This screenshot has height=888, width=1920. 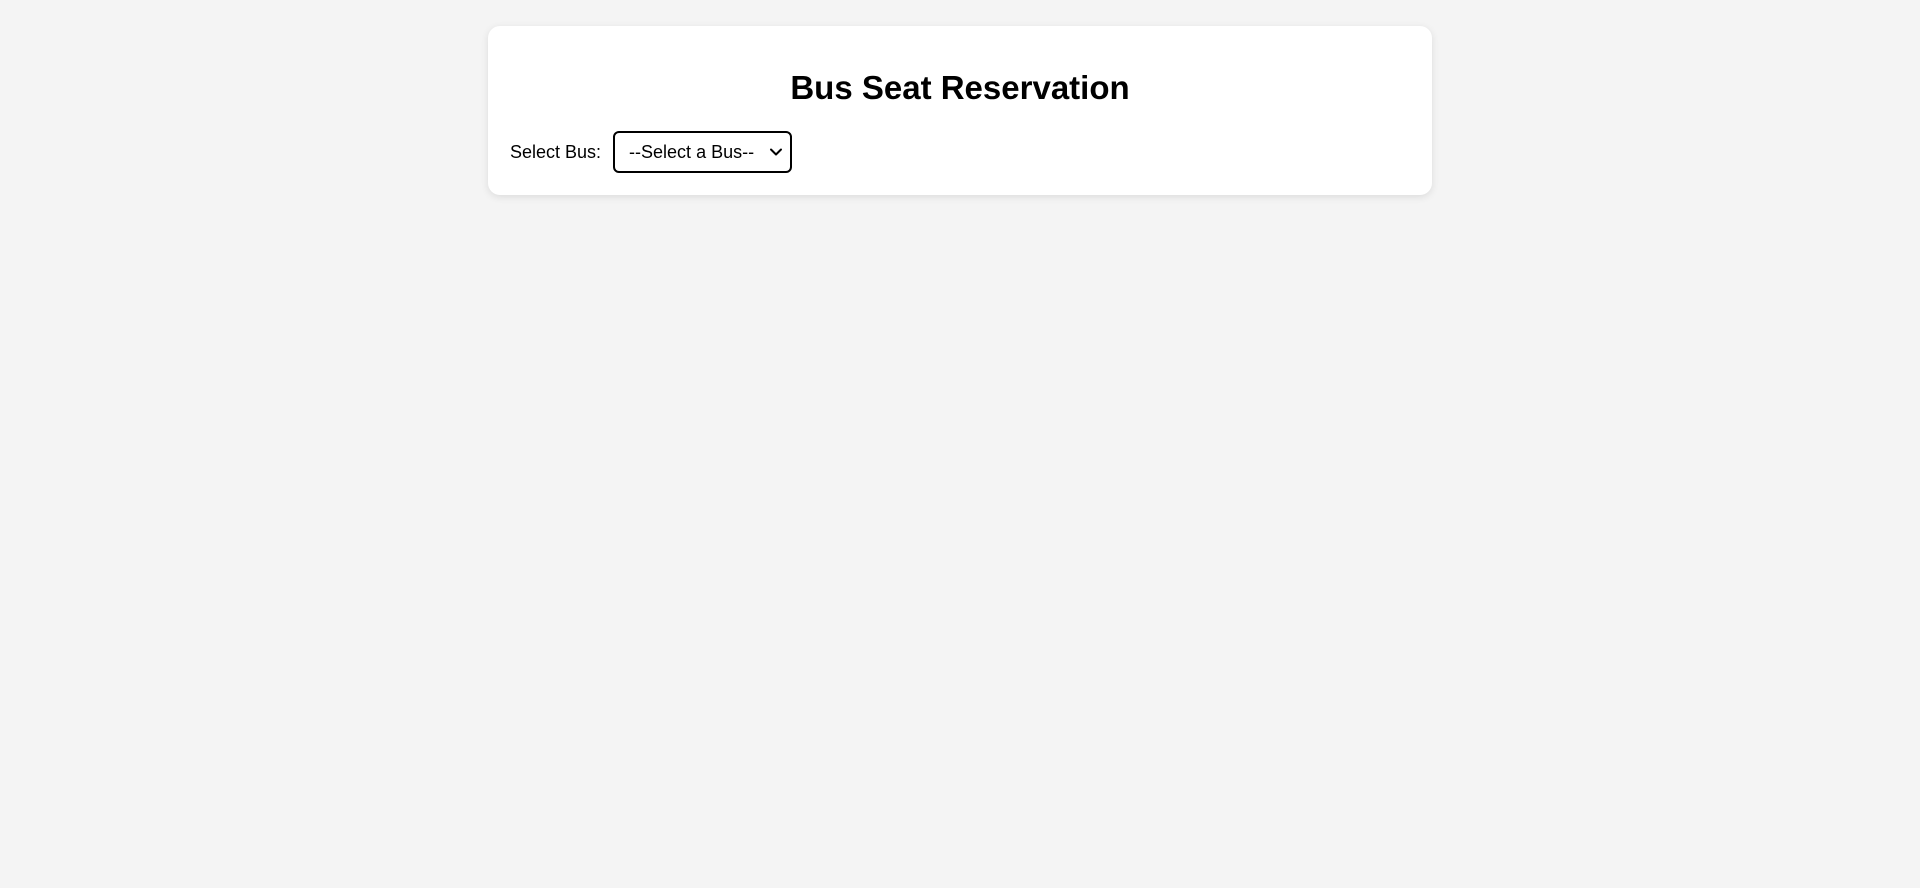 I want to click on bus-select-value: --Select a Bus--, so click(x=692, y=151).